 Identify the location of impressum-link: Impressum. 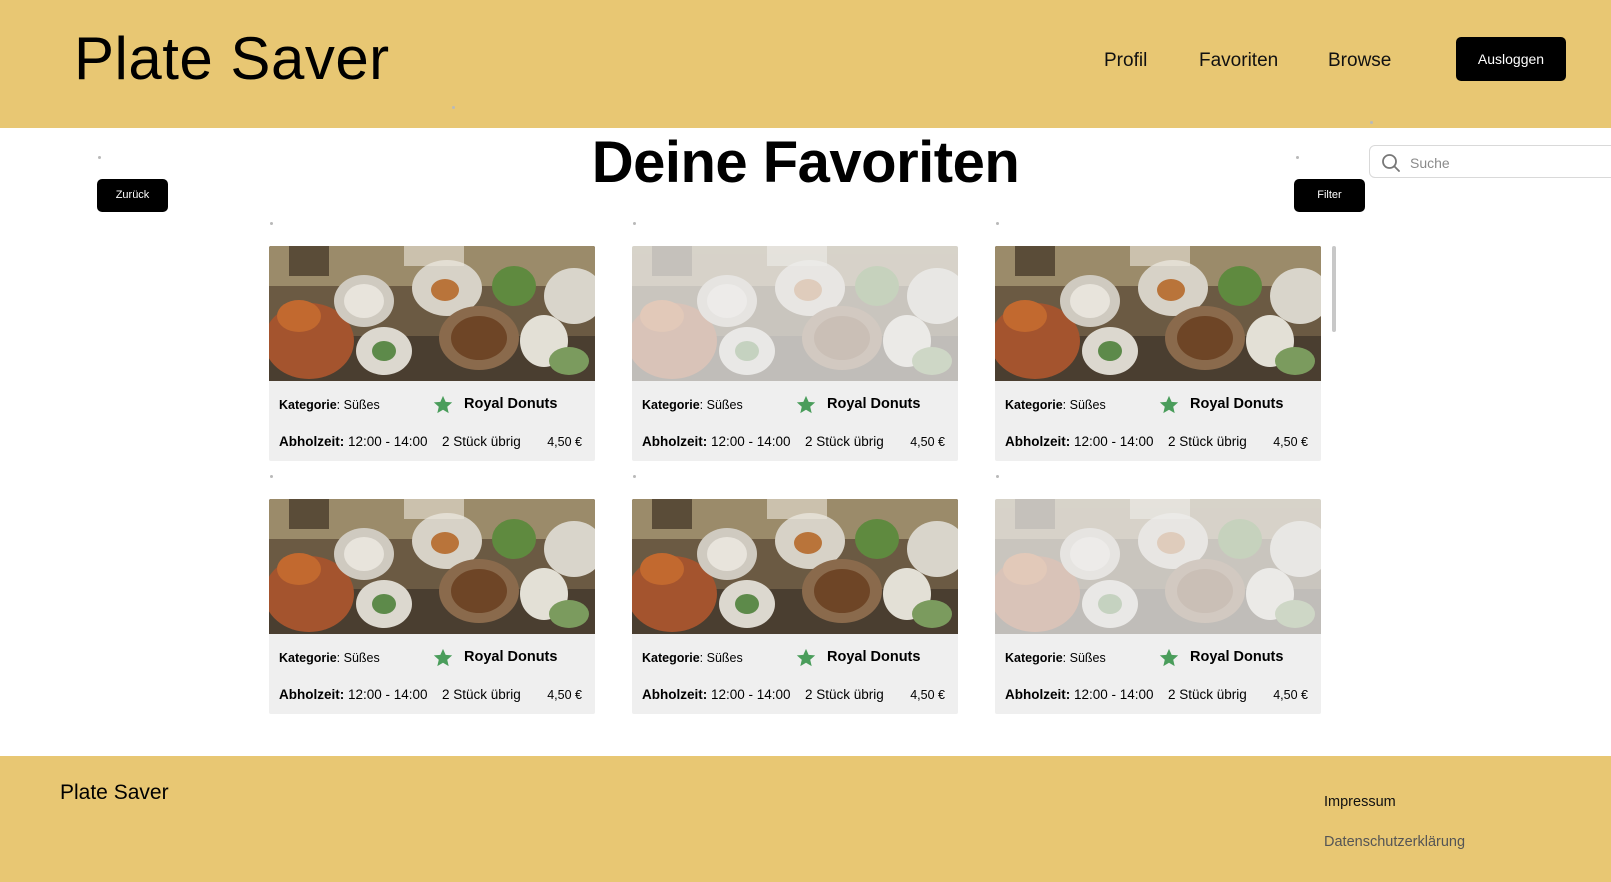
(1360, 802).